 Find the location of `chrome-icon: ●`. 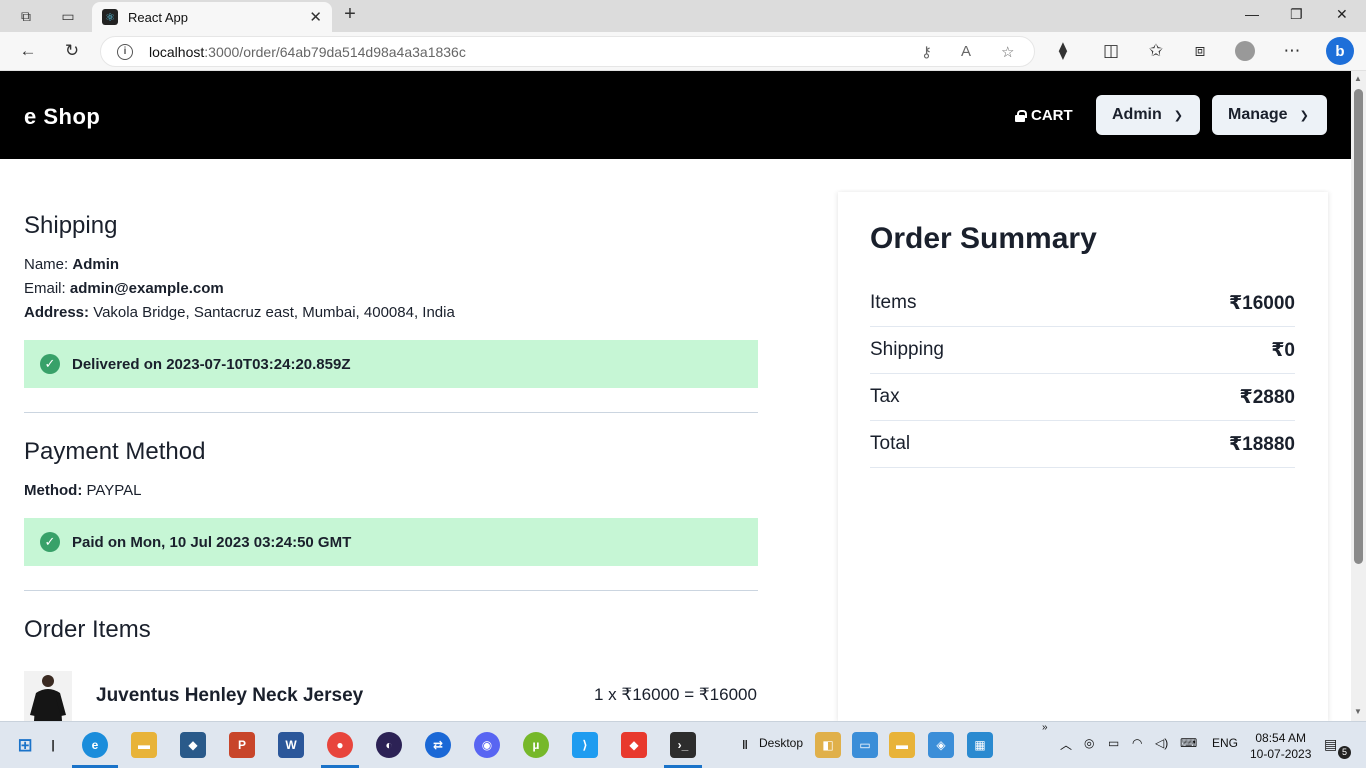

chrome-icon: ● is located at coordinates (340, 745).